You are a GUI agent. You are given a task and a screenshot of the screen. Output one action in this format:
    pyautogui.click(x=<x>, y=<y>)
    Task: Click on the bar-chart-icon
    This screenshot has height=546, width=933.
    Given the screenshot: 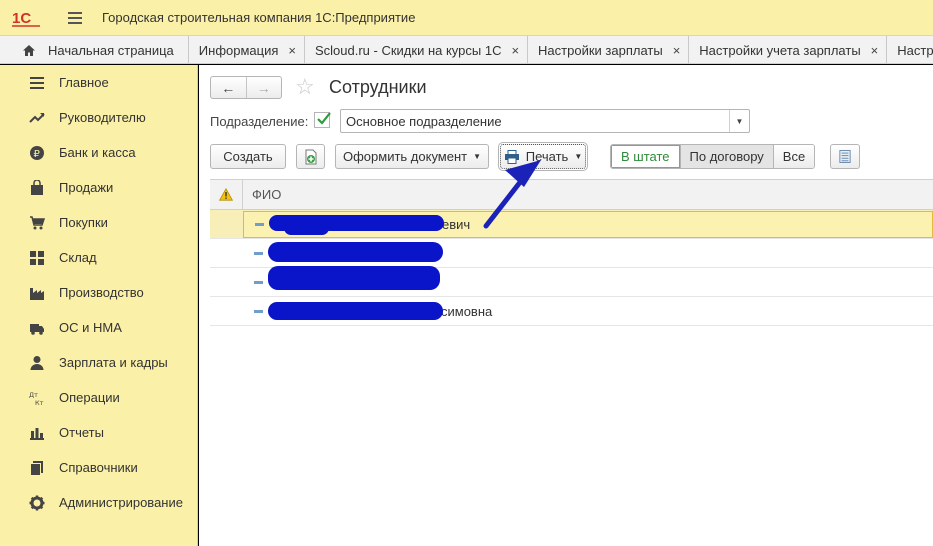 What is the action you would take?
    pyautogui.click(x=37, y=433)
    